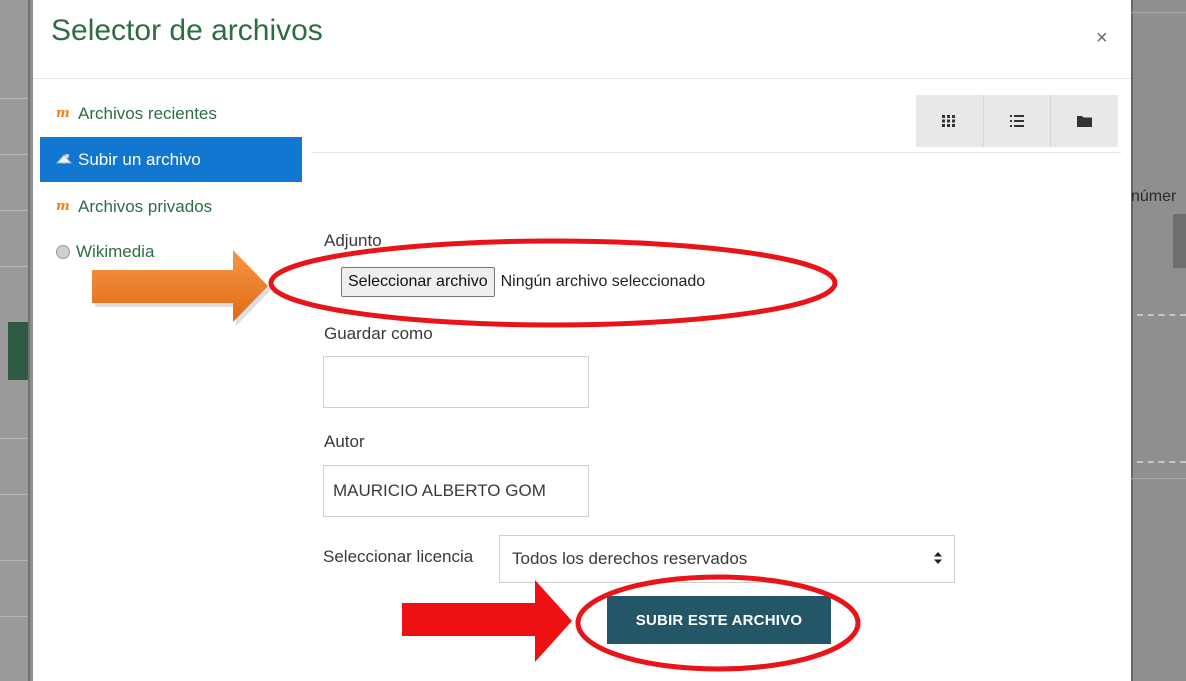 The width and height of the screenshot is (1186, 681). What do you see at coordinates (1154, 196) in the screenshot?
I see `background-text: númer` at bounding box center [1154, 196].